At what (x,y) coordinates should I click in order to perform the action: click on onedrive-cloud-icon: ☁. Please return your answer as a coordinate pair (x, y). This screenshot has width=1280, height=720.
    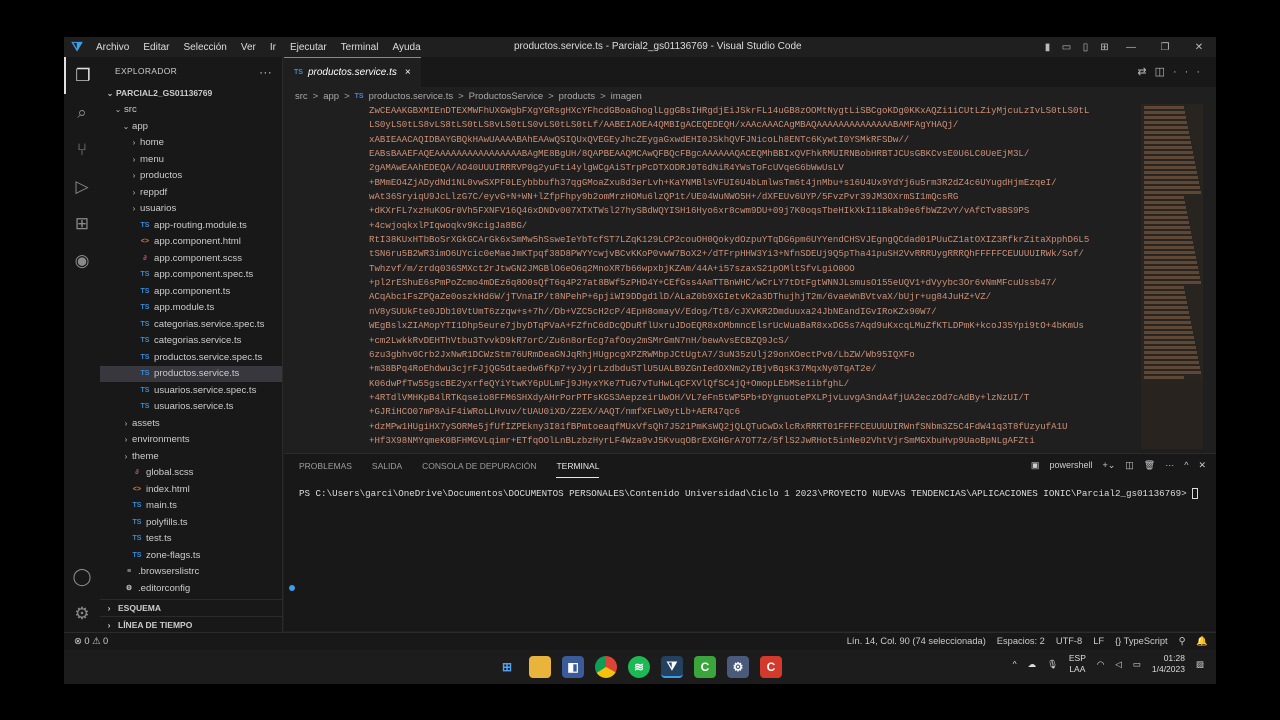
    Looking at the image, I should click on (1032, 664).